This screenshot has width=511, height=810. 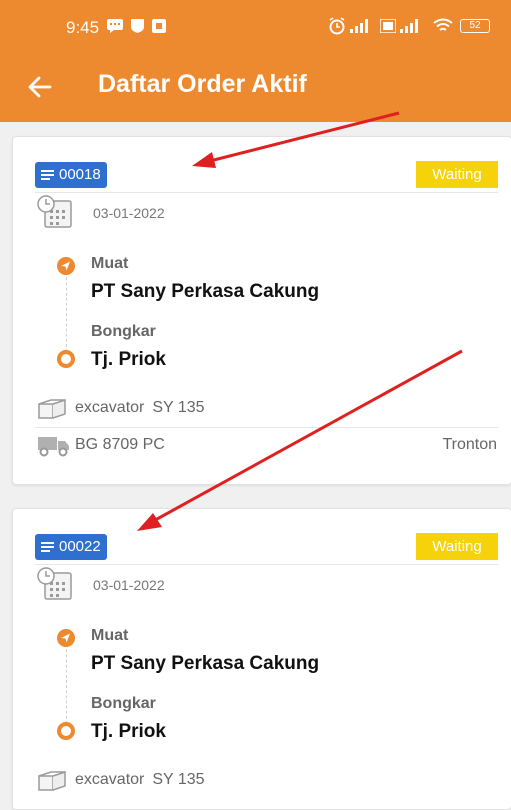 I want to click on battery-icon: 52, so click(x=475, y=26).